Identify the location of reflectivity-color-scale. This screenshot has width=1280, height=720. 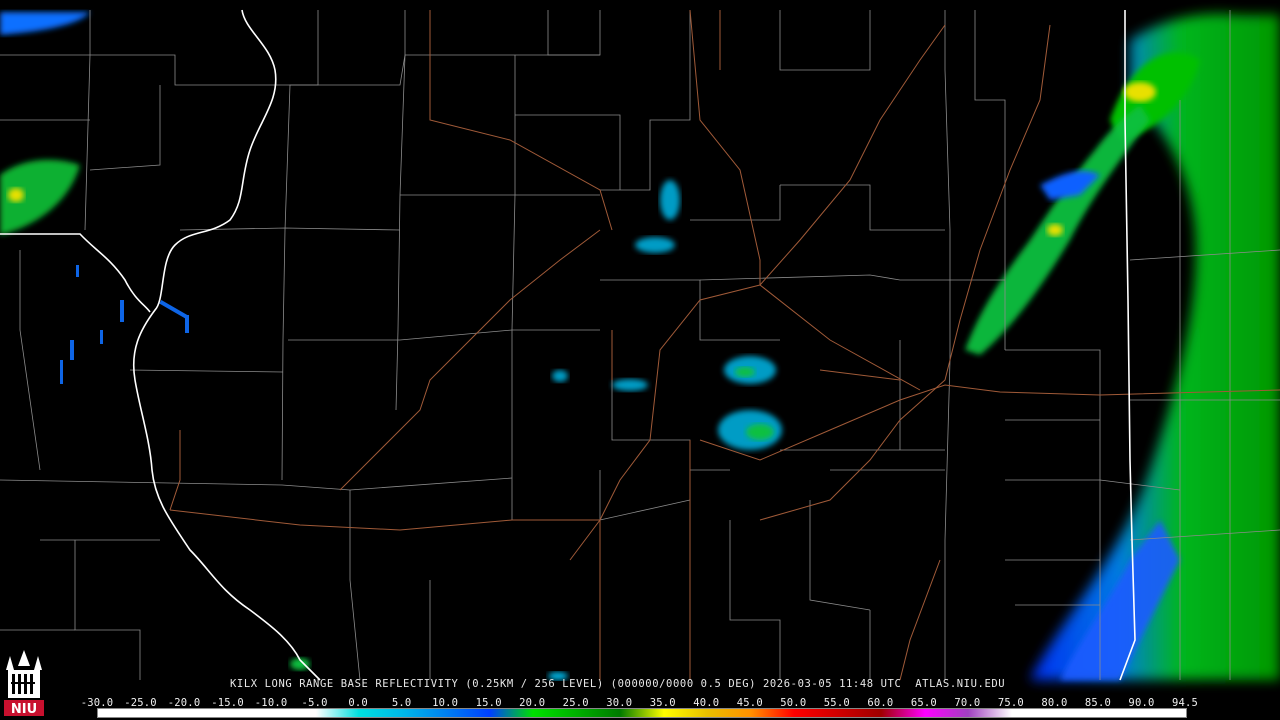
(642, 713).